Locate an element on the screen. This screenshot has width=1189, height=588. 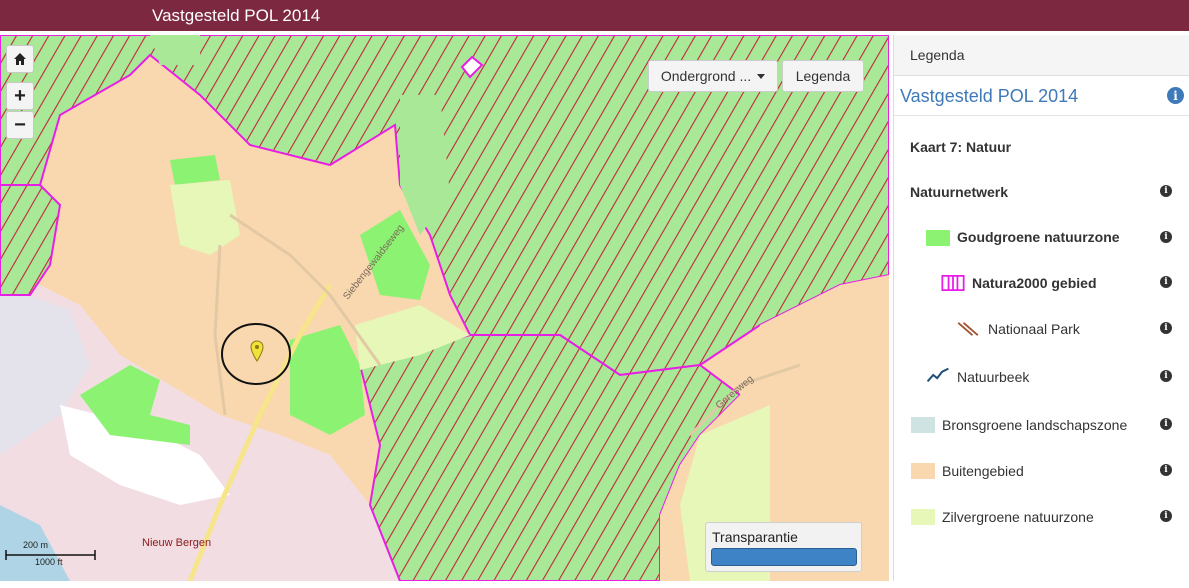
zoom-out-button: − is located at coordinates (20, 125).